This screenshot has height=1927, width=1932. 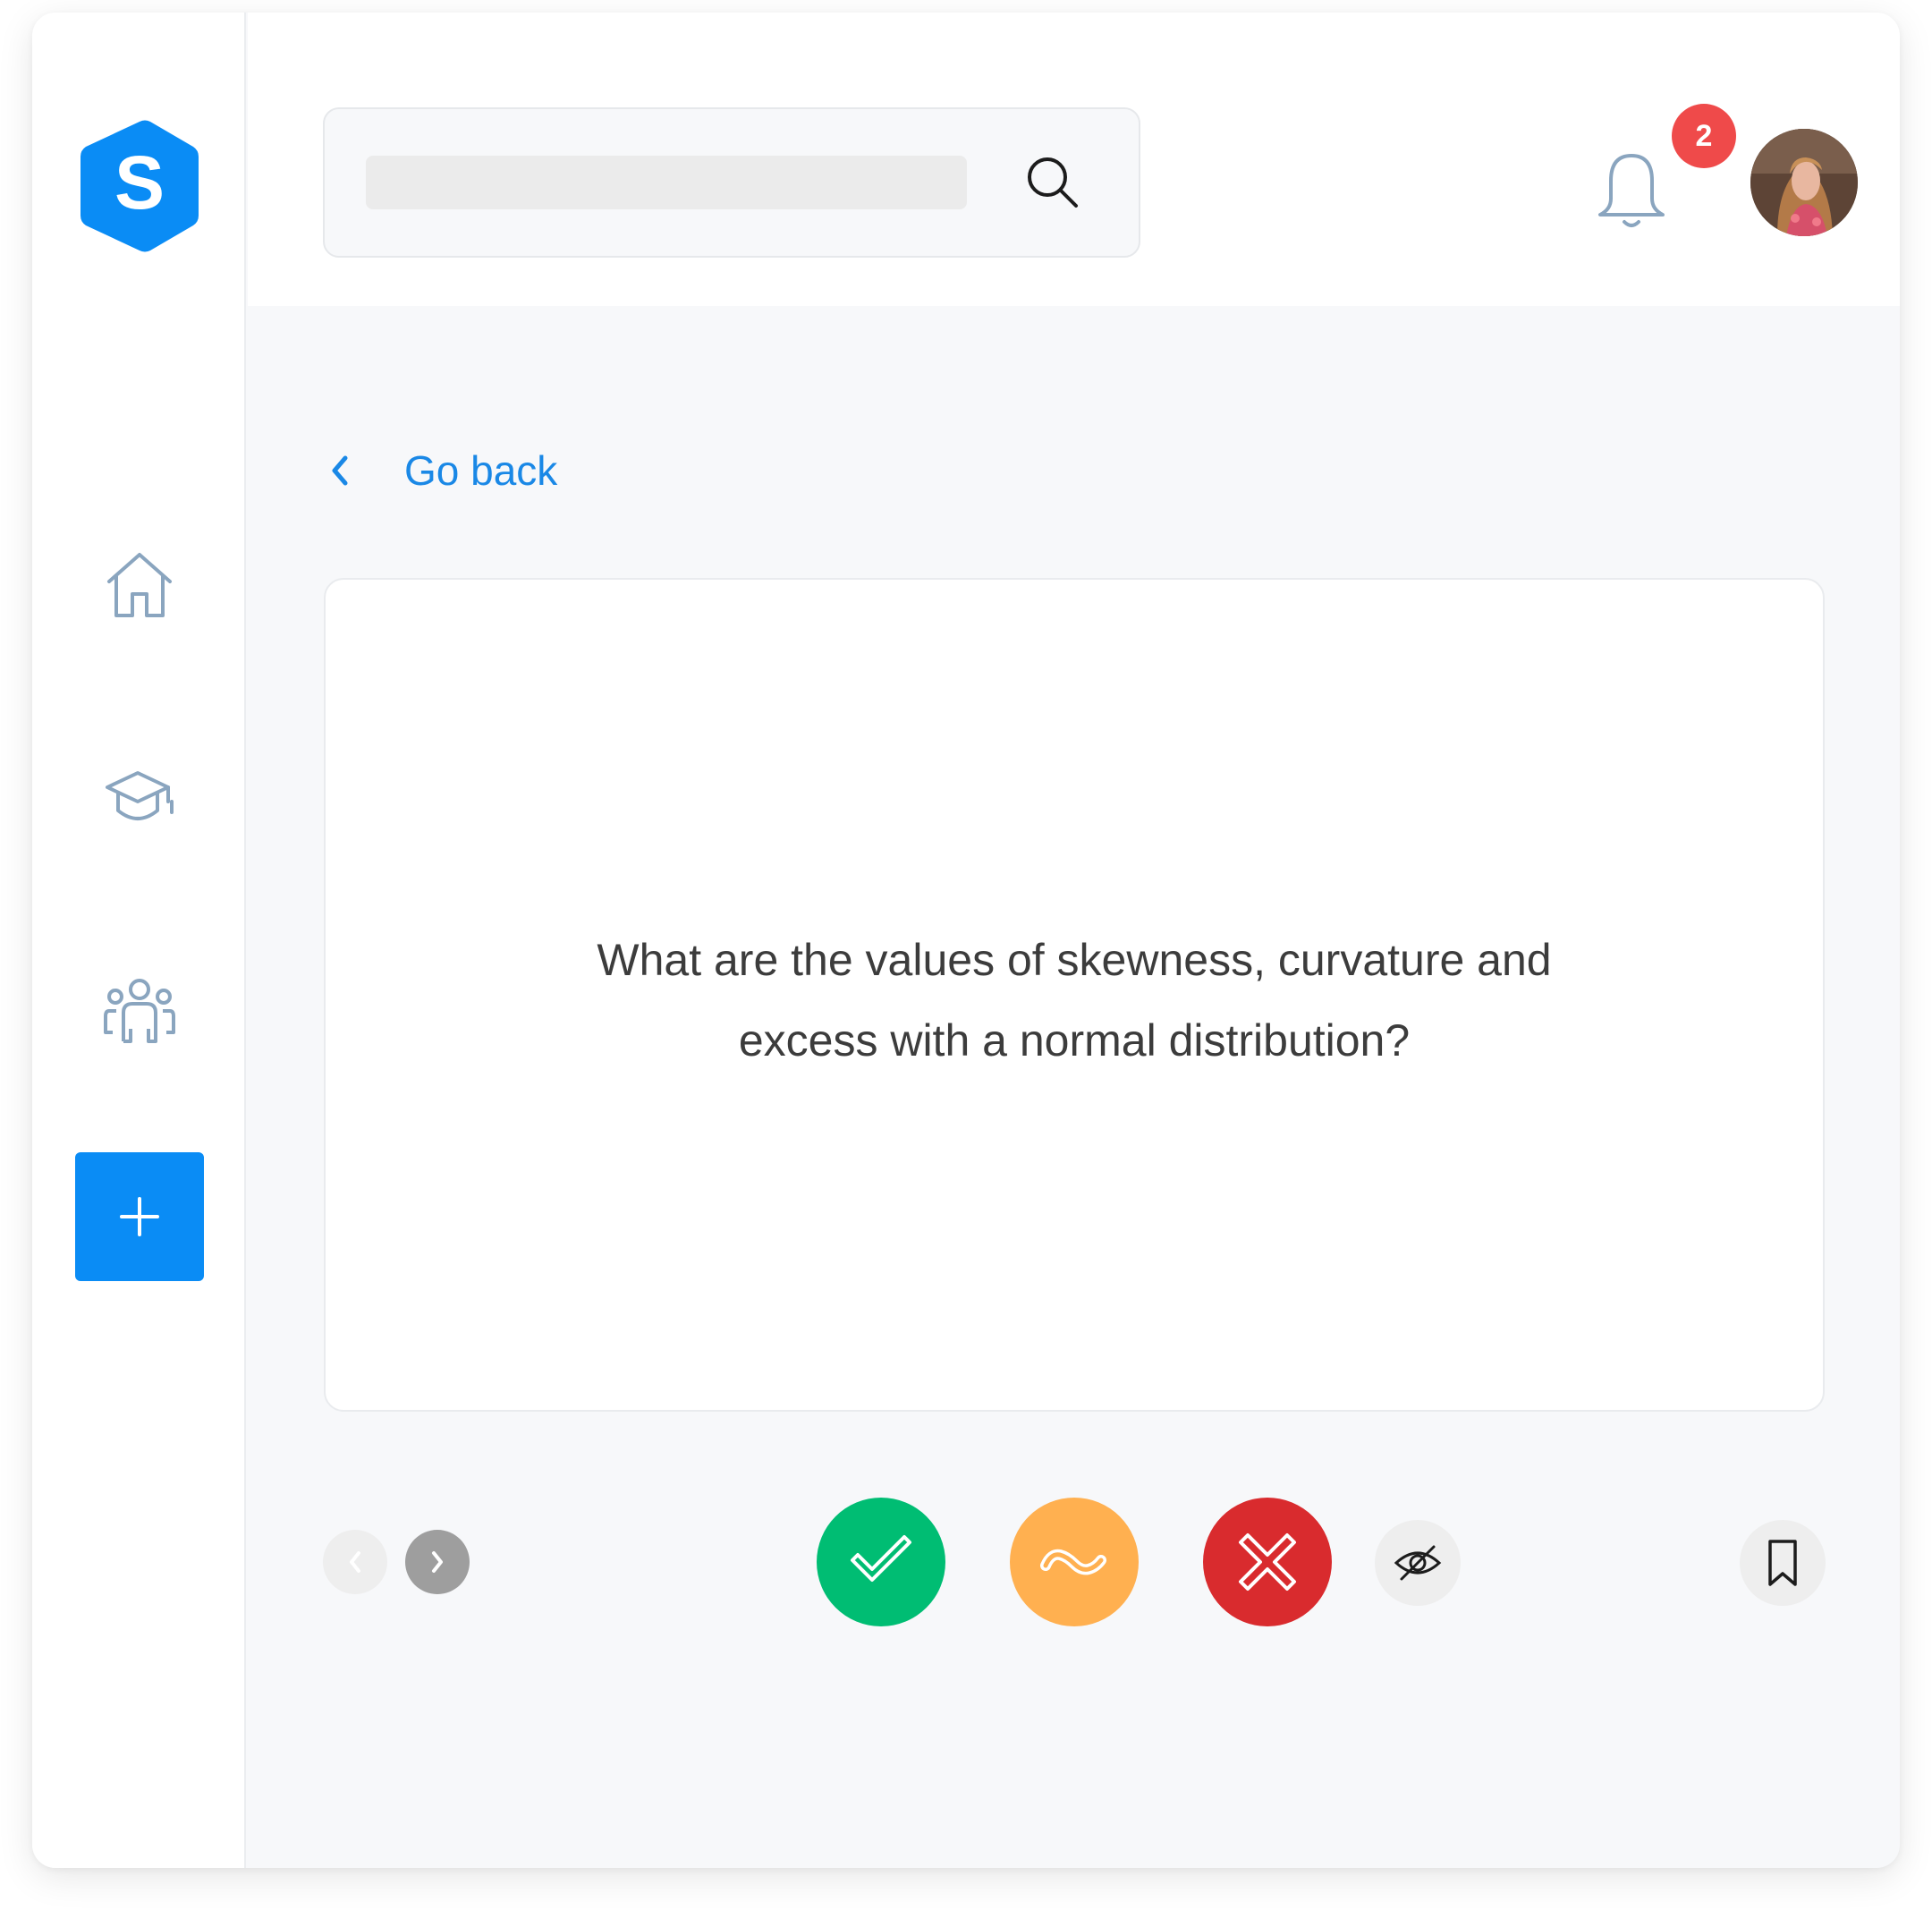 I want to click on wave-icon, so click(x=1073, y=1562).